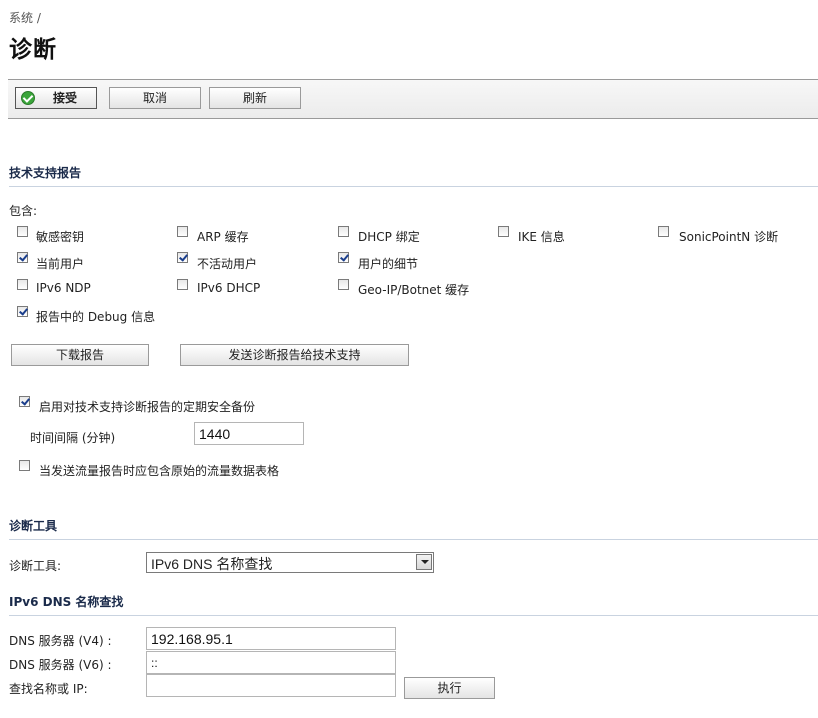 The width and height of the screenshot is (818, 718). Describe the element at coordinates (96, 317) in the screenshot. I see `checkbox-label: 报告中的 Debug 信息` at that location.